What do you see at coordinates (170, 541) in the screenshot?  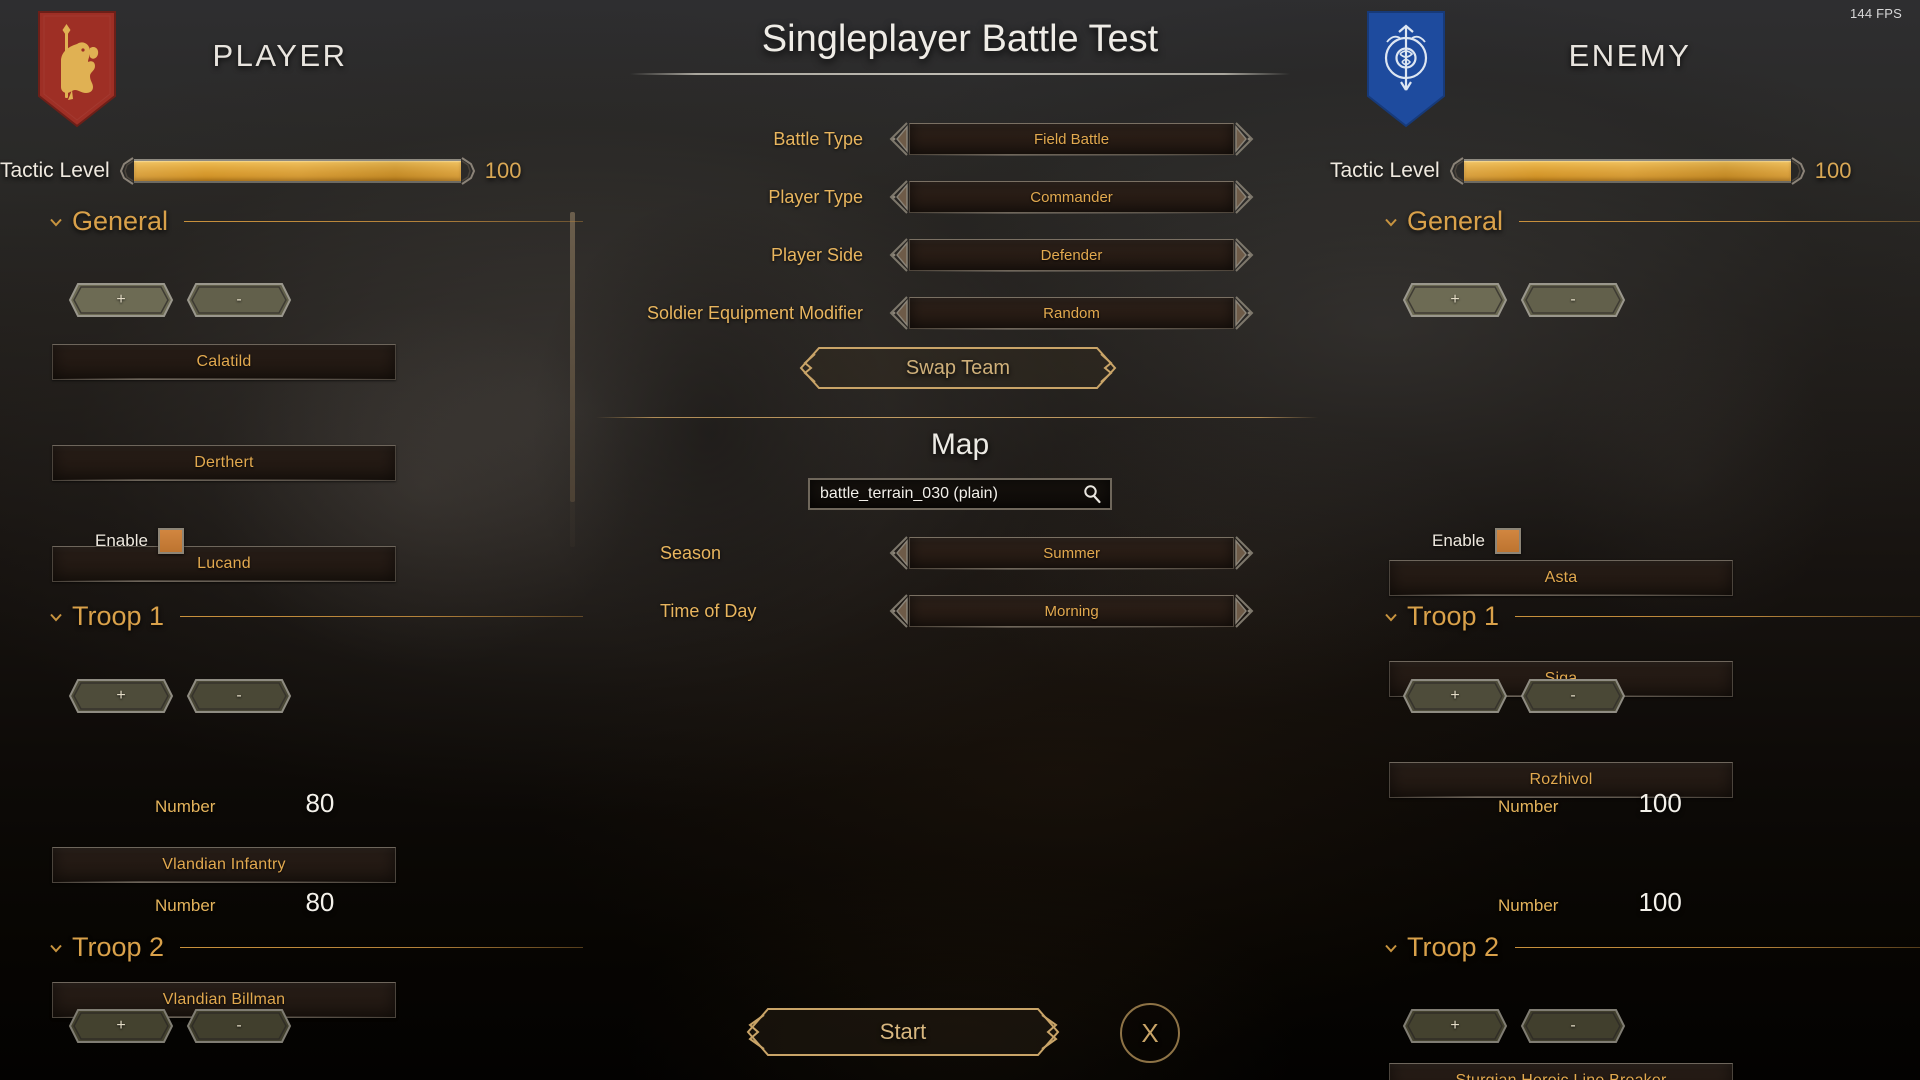 I see `player-general-enable-checkbox` at bounding box center [170, 541].